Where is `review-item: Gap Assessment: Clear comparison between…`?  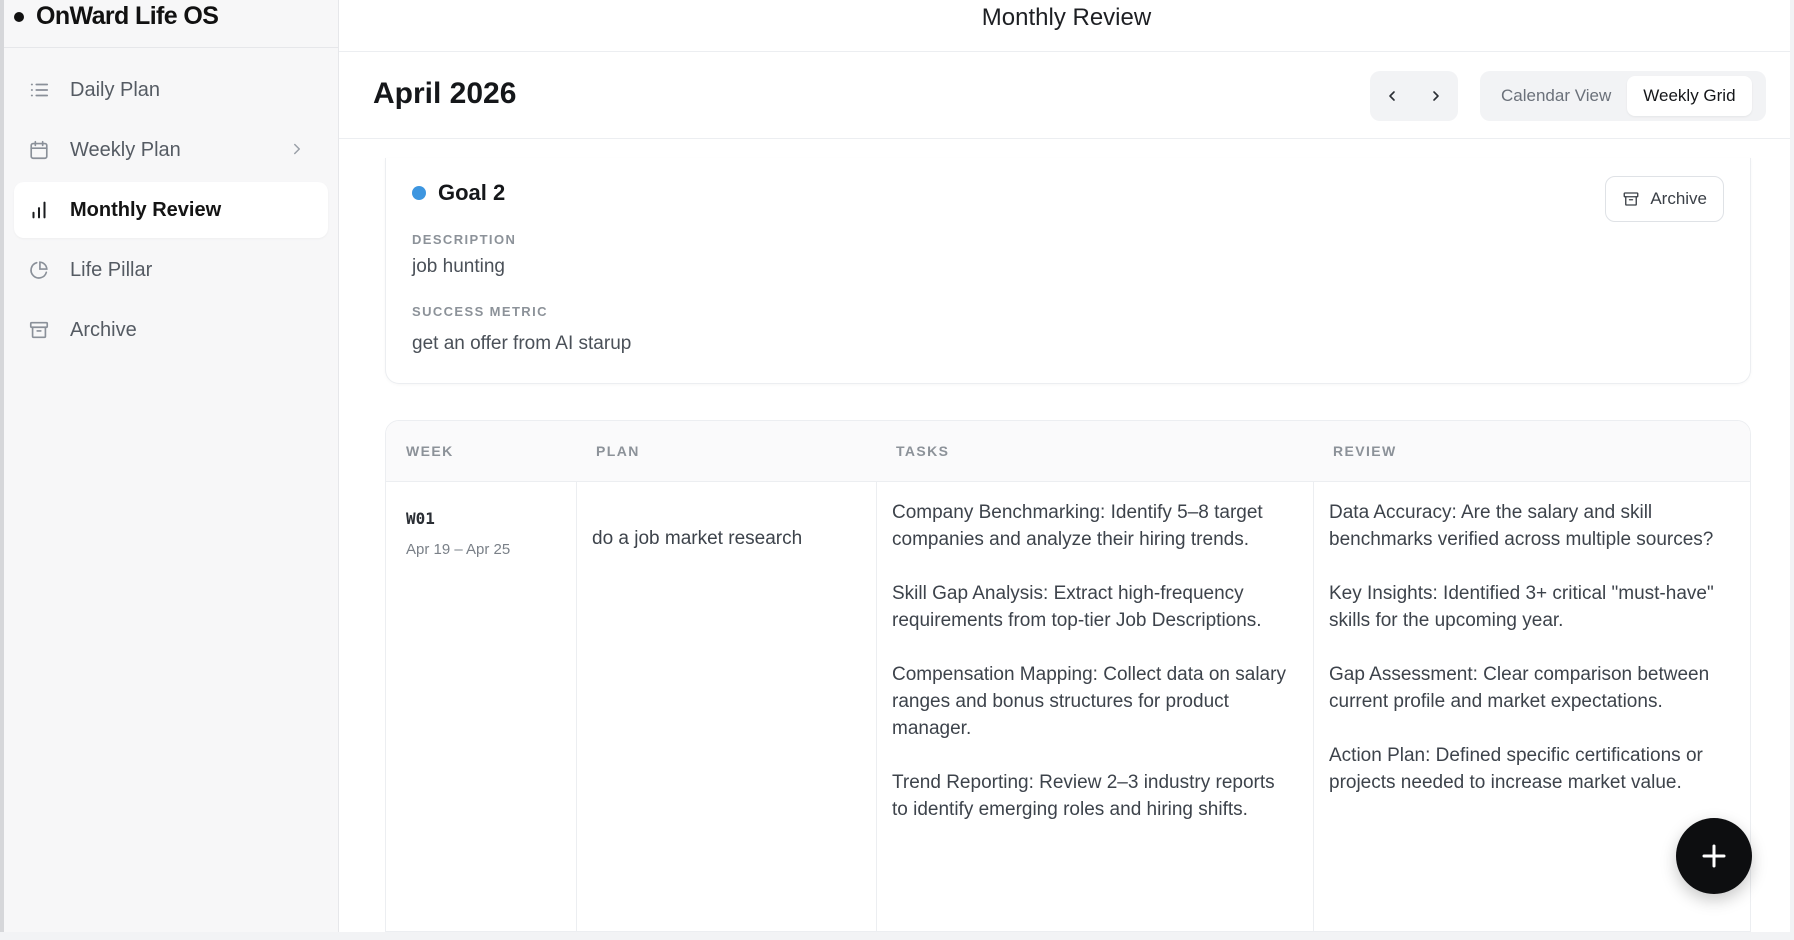 review-item: Gap Assessment: Clear comparison between… is located at coordinates (1519, 688).